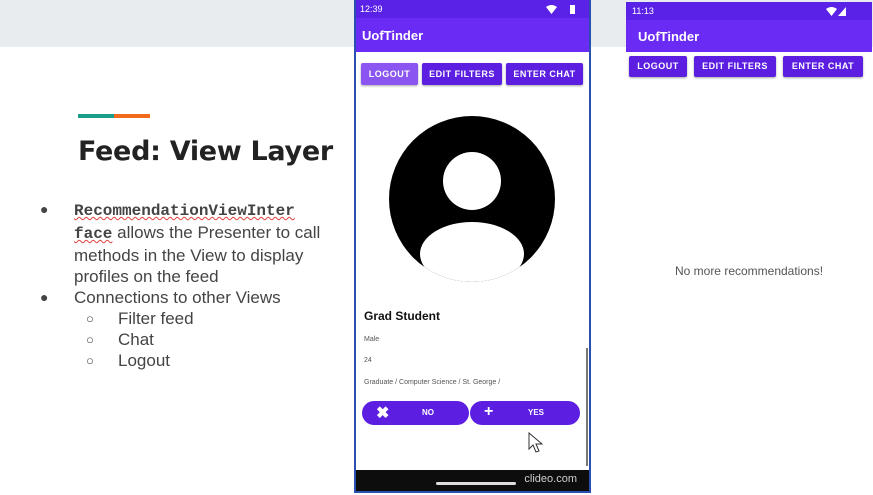 Image resolution: width=873 pixels, height=495 pixels. What do you see at coordinates (383, 413) in the screenshot?
I see `close-icon: ✖` at bounding box center [383, 413].